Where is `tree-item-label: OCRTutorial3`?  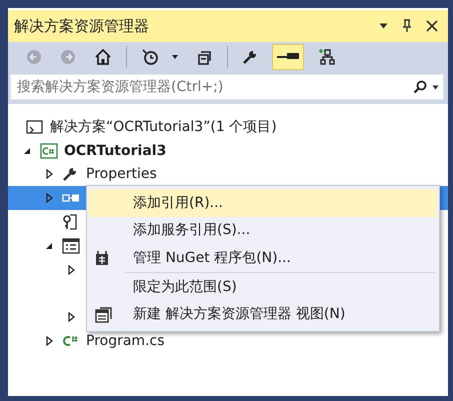
tree-item-label: OCRTutorial3 is located at coordinates (115, 150).